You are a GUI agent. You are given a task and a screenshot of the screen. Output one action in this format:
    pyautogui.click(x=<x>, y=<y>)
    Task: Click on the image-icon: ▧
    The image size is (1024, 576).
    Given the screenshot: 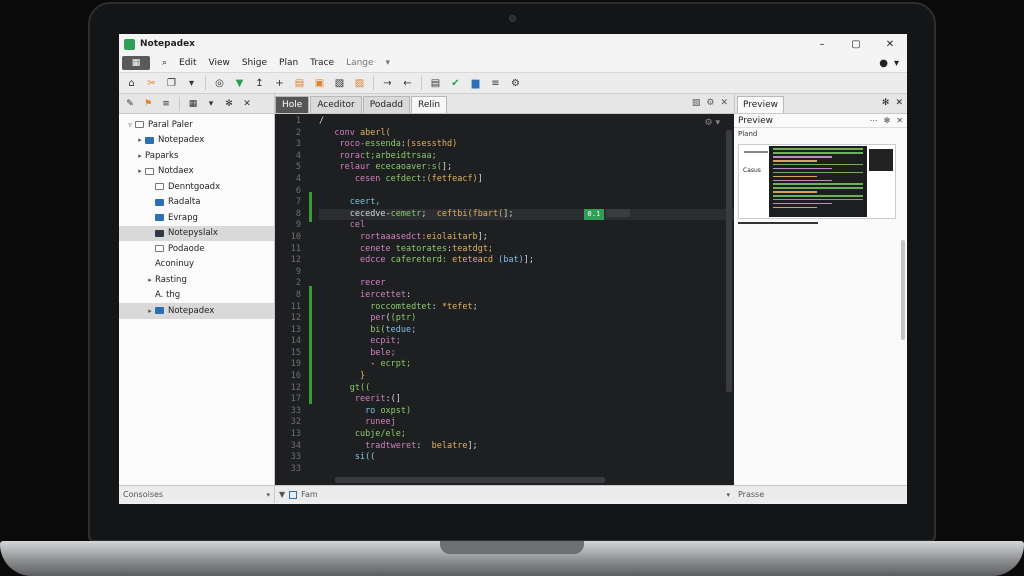 What is the action you would take?
    pyautogui.click(x=339, y=83)
    